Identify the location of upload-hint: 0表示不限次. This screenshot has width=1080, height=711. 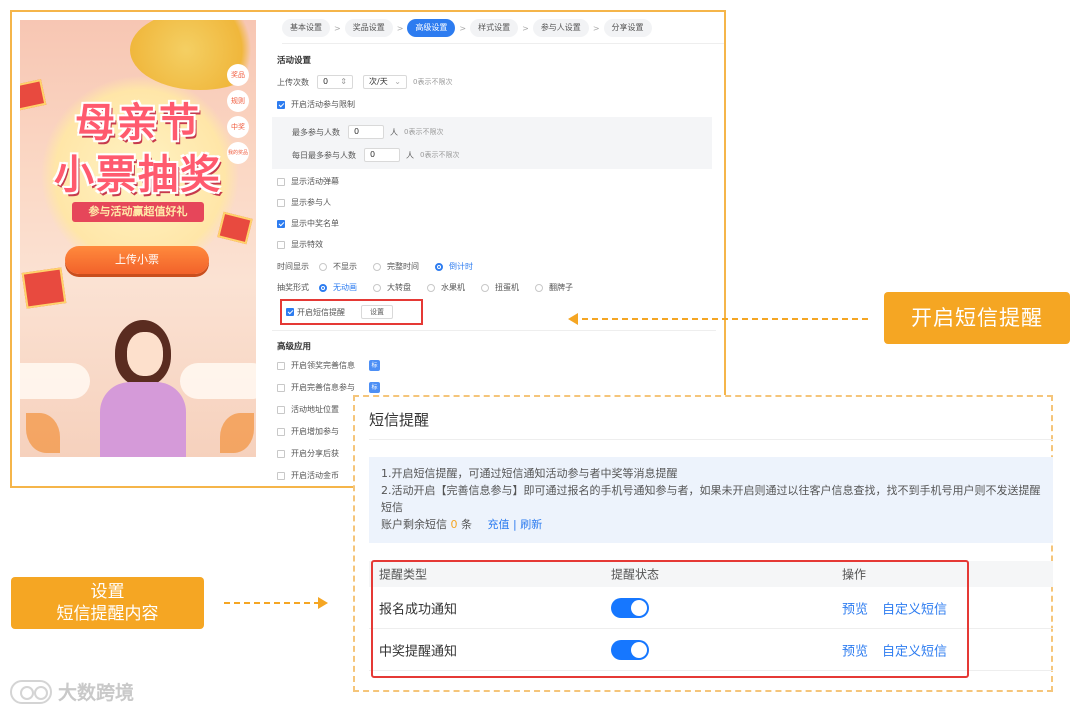
(433, 82).